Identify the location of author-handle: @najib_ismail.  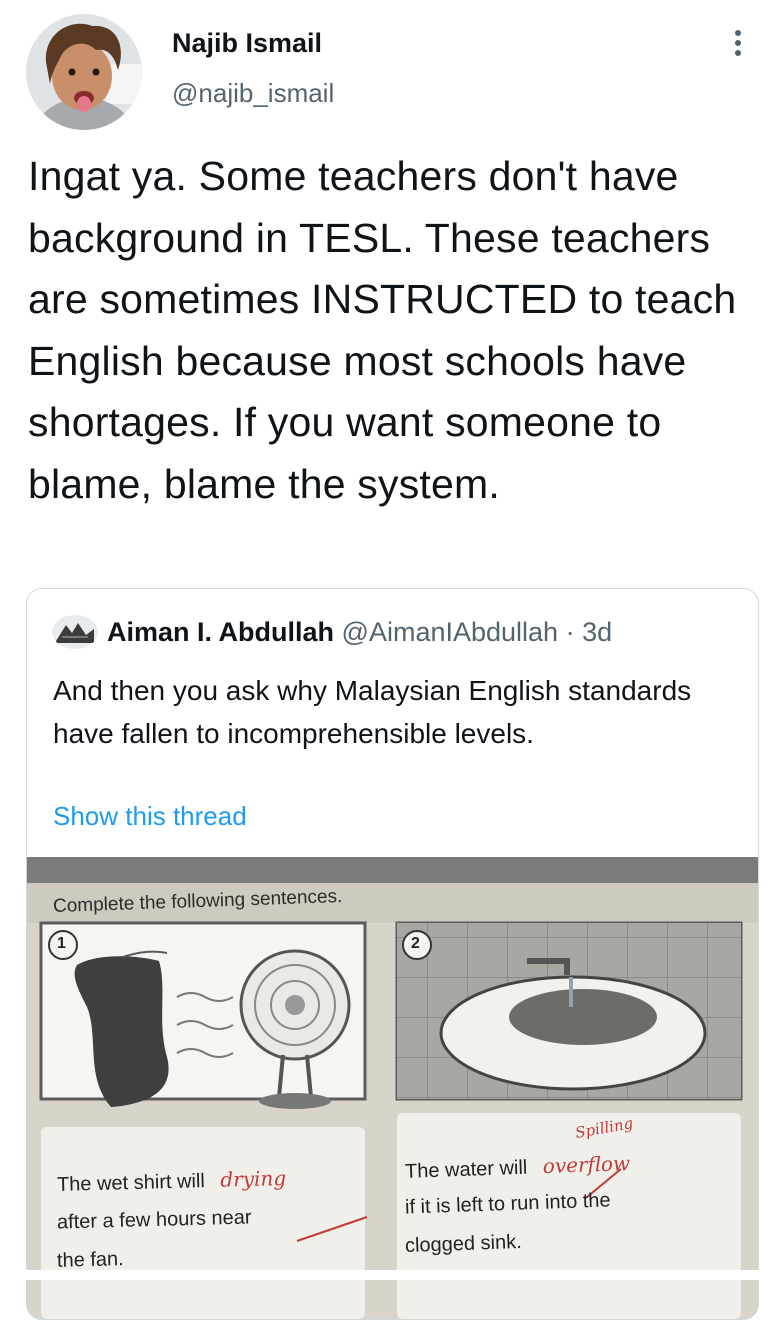
(253, 93).